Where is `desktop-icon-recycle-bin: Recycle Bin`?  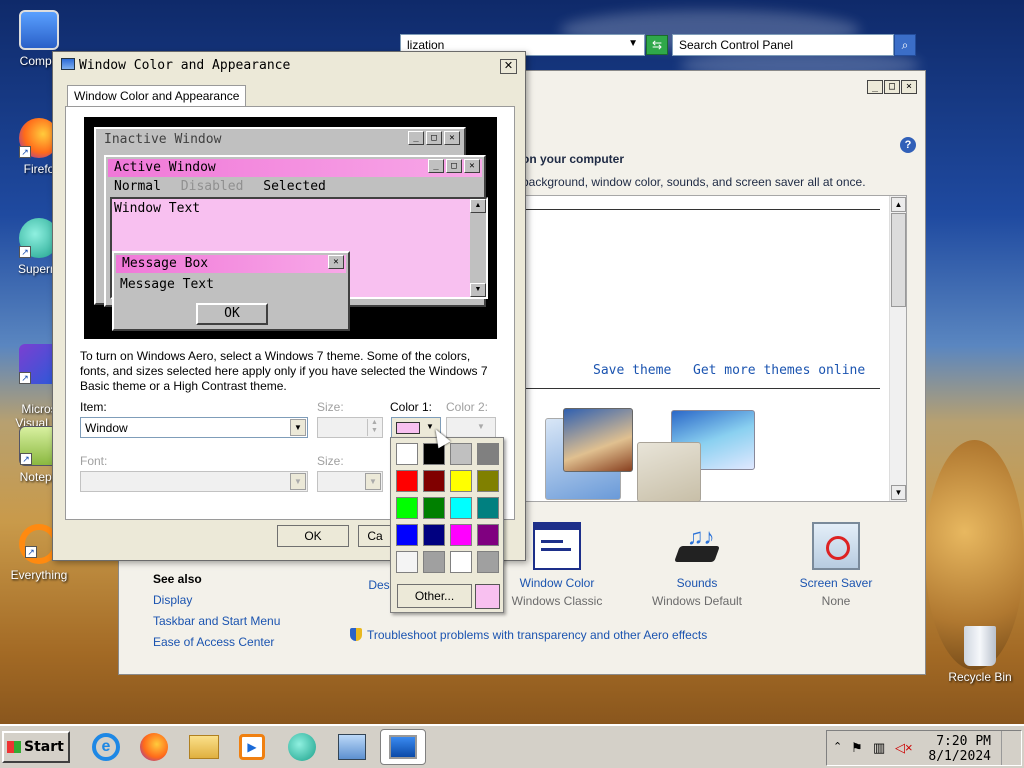
desktop-icon-recycle-bin: Recycle Bin is located at coordinates (980, 655).